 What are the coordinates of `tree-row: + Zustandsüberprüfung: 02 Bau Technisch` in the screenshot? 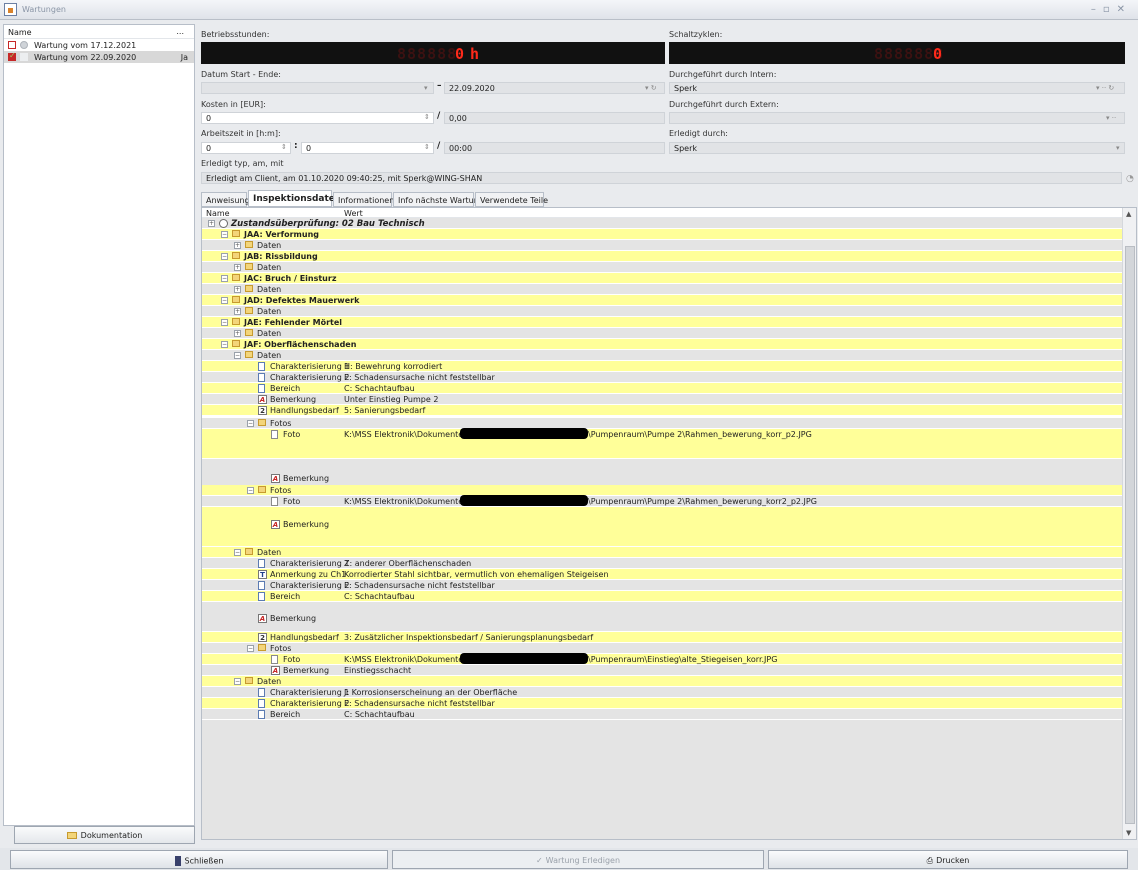 It's located at (662, 223).